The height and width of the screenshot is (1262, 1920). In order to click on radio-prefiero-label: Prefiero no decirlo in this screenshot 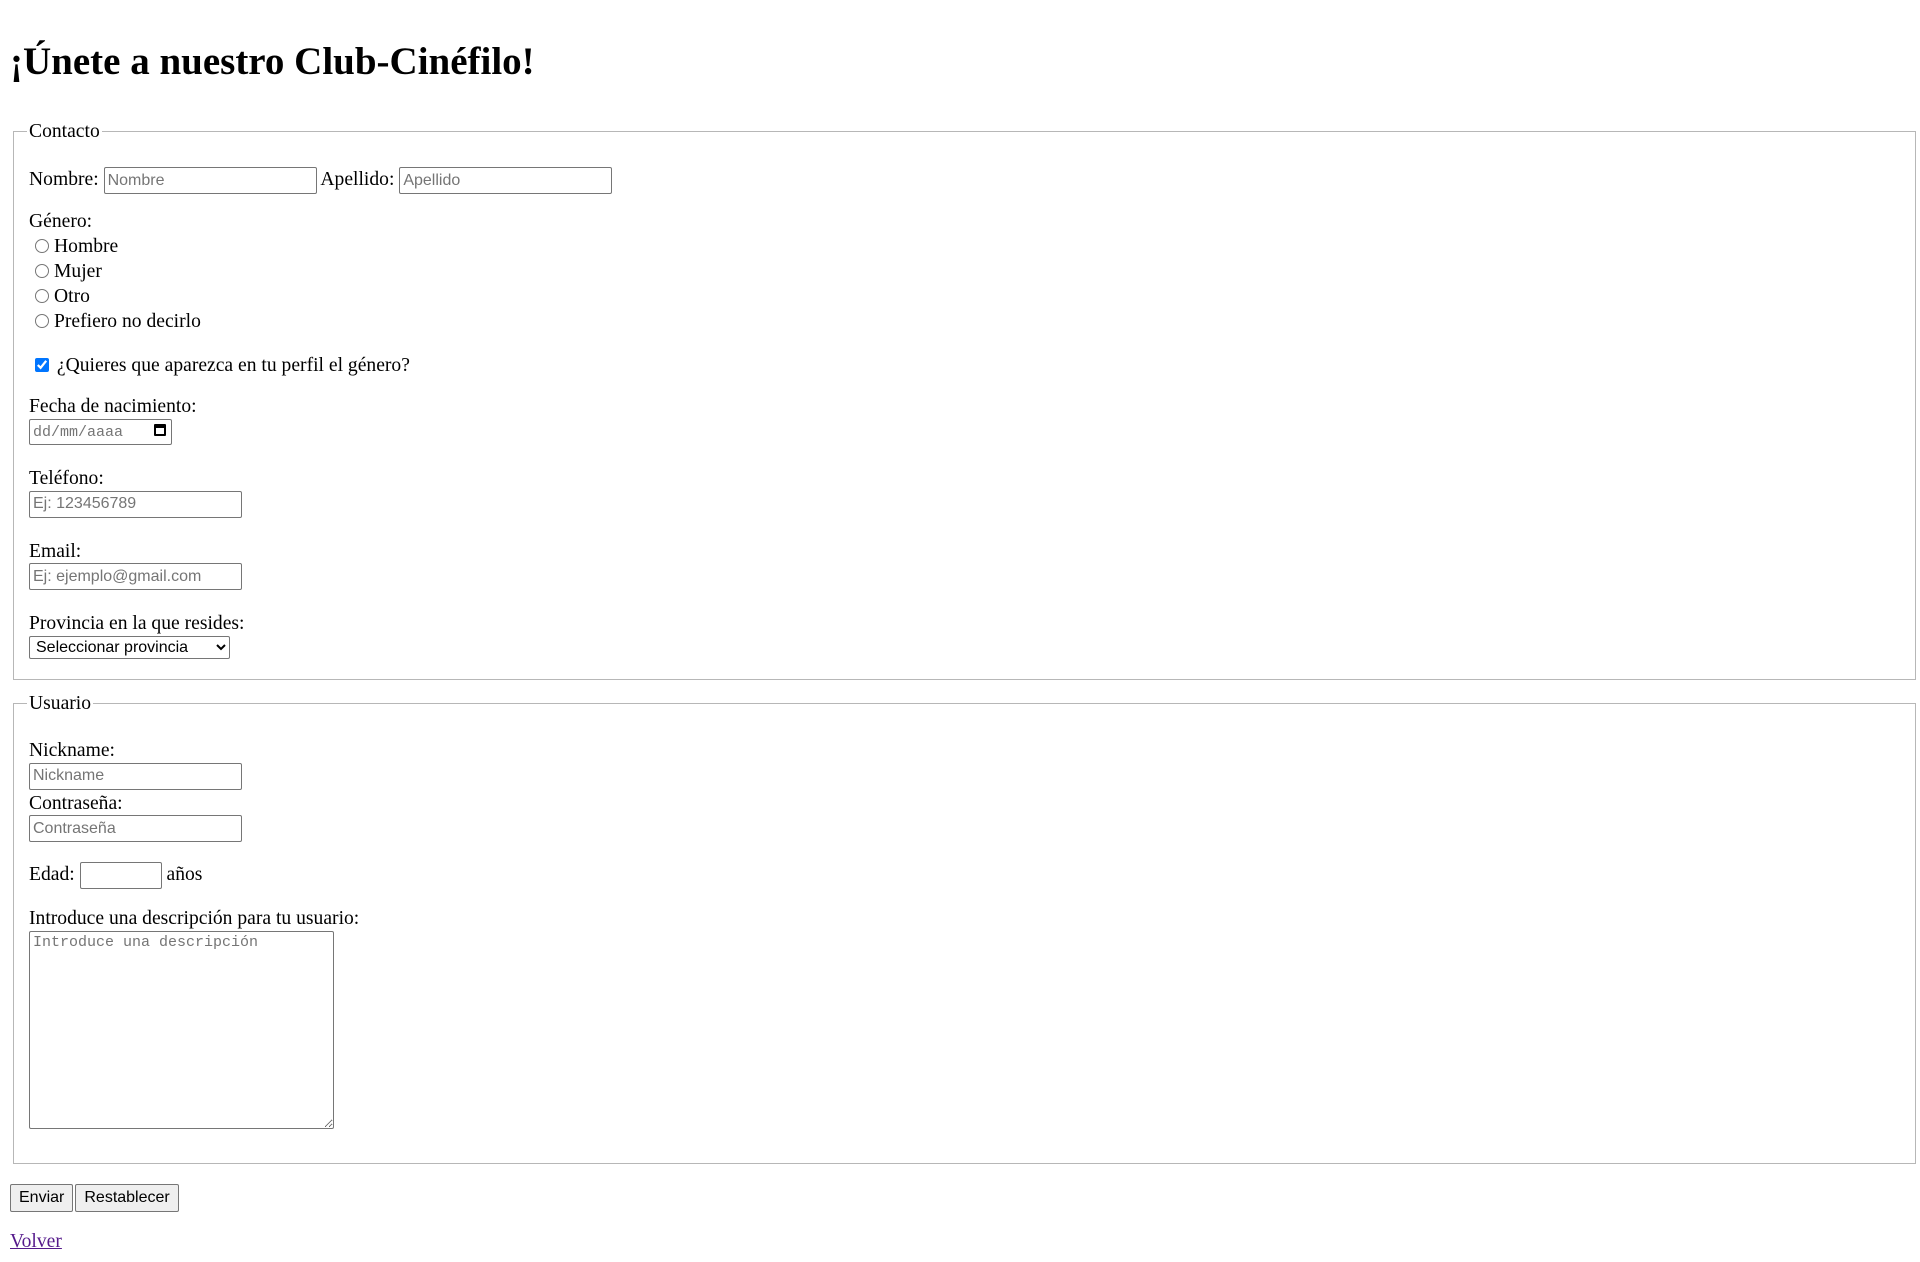, I will do `click(127, 321)`.